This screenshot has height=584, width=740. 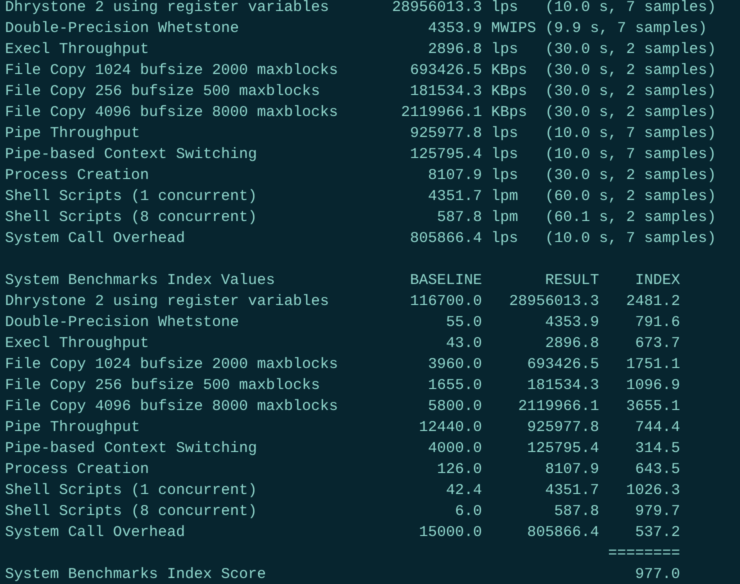 I want to click on index-value: 791.6, so click(x=657, y=322).